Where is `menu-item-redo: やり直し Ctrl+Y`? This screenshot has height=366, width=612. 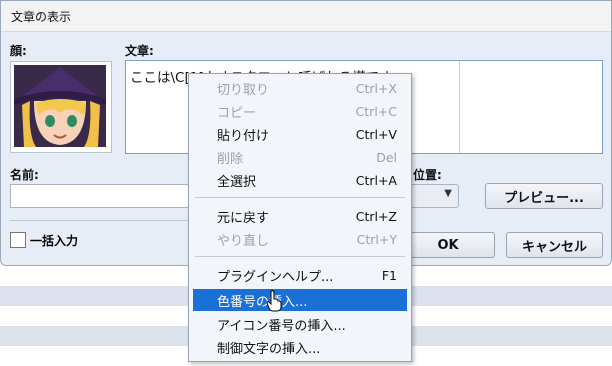
menu-item-redo: やり直し Ctrl+Y is located at coordinates (300, 239).